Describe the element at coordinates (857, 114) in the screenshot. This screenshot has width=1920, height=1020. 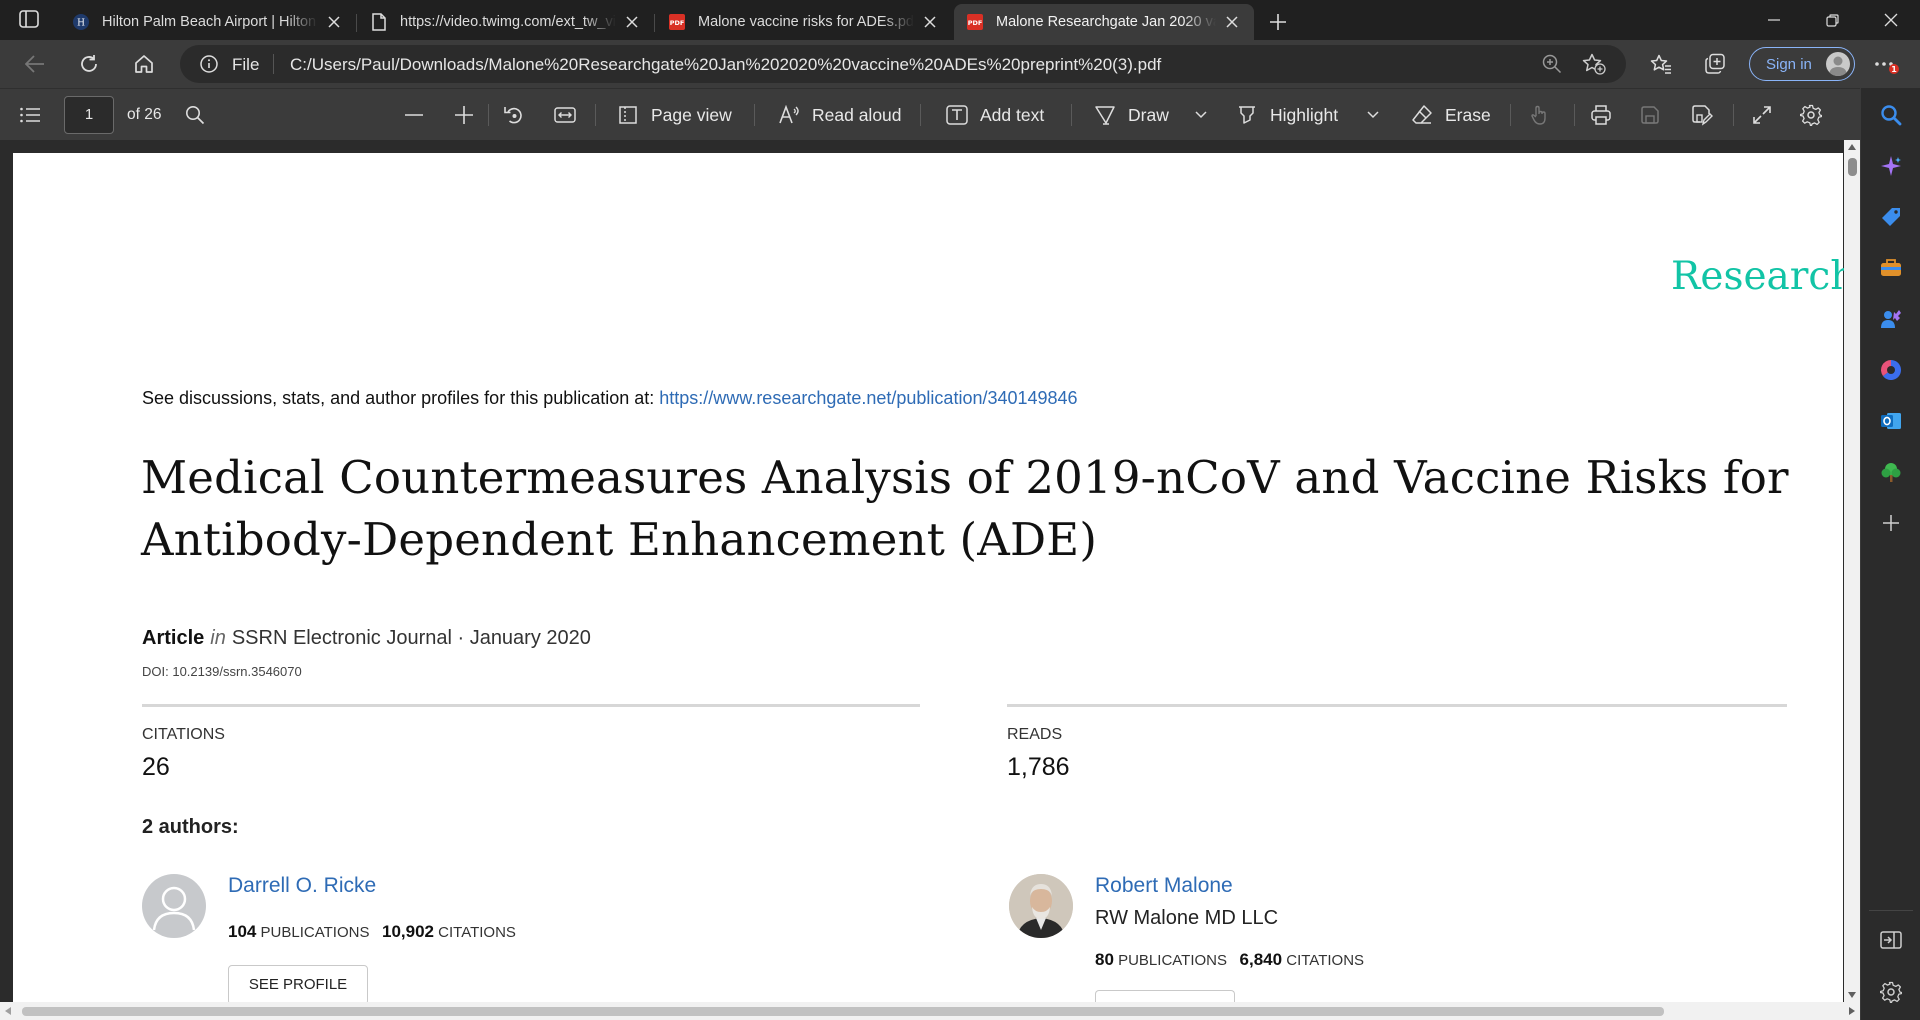
I see `read-aloud-label: Read aloud` at that location.